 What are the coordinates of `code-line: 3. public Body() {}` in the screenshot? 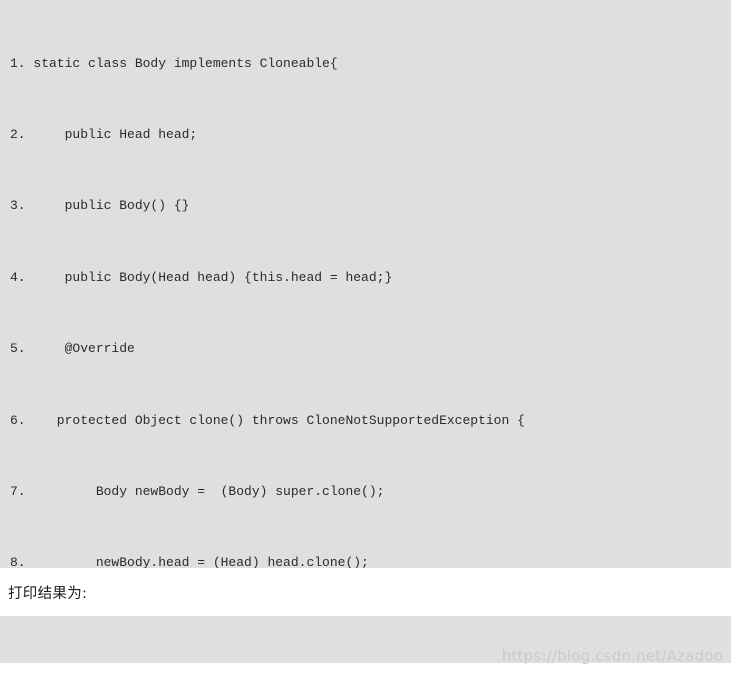 It's located at (100, 206).